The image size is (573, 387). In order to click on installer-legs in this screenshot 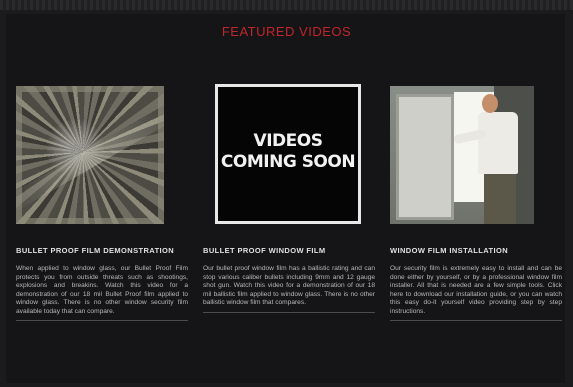, I will do `click(500, 199)`.